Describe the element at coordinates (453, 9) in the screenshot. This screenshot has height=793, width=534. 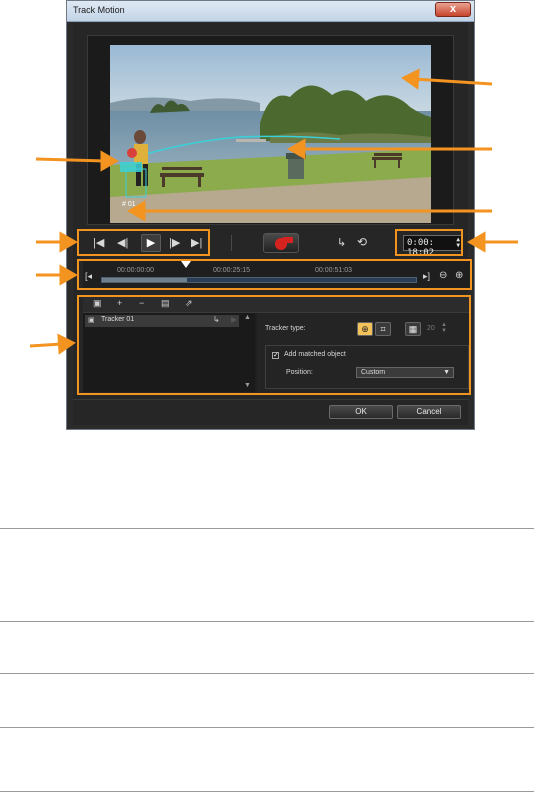
I see `close-button: x` at that location.